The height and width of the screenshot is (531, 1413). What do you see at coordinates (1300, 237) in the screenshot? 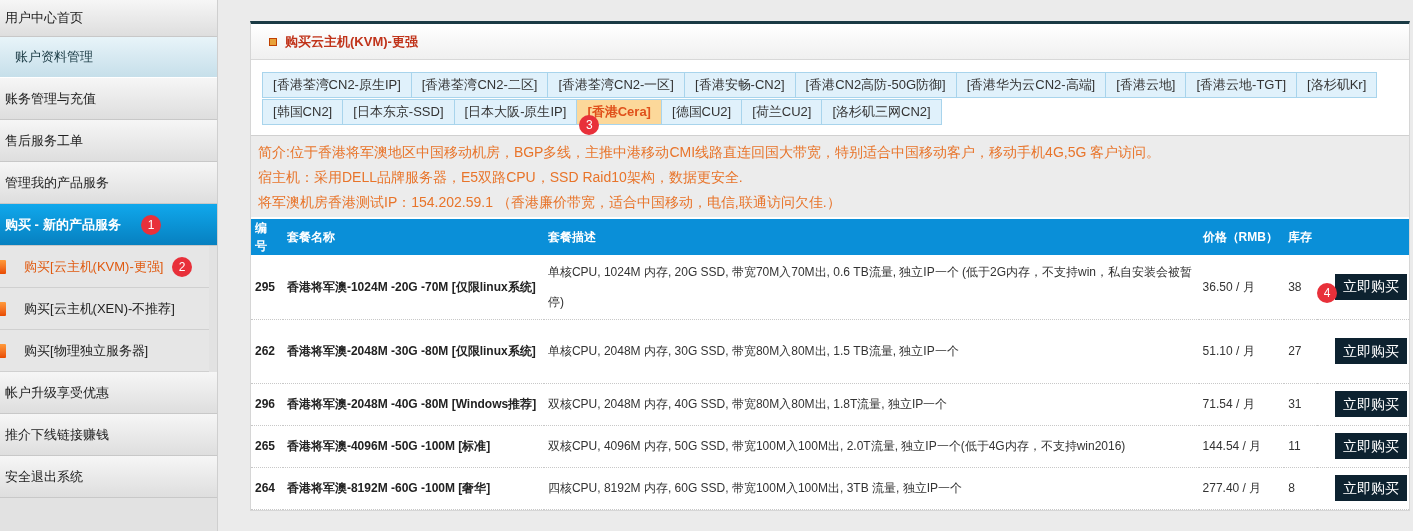
I see `column-header: 库存` at bounding box center [1300, 237].